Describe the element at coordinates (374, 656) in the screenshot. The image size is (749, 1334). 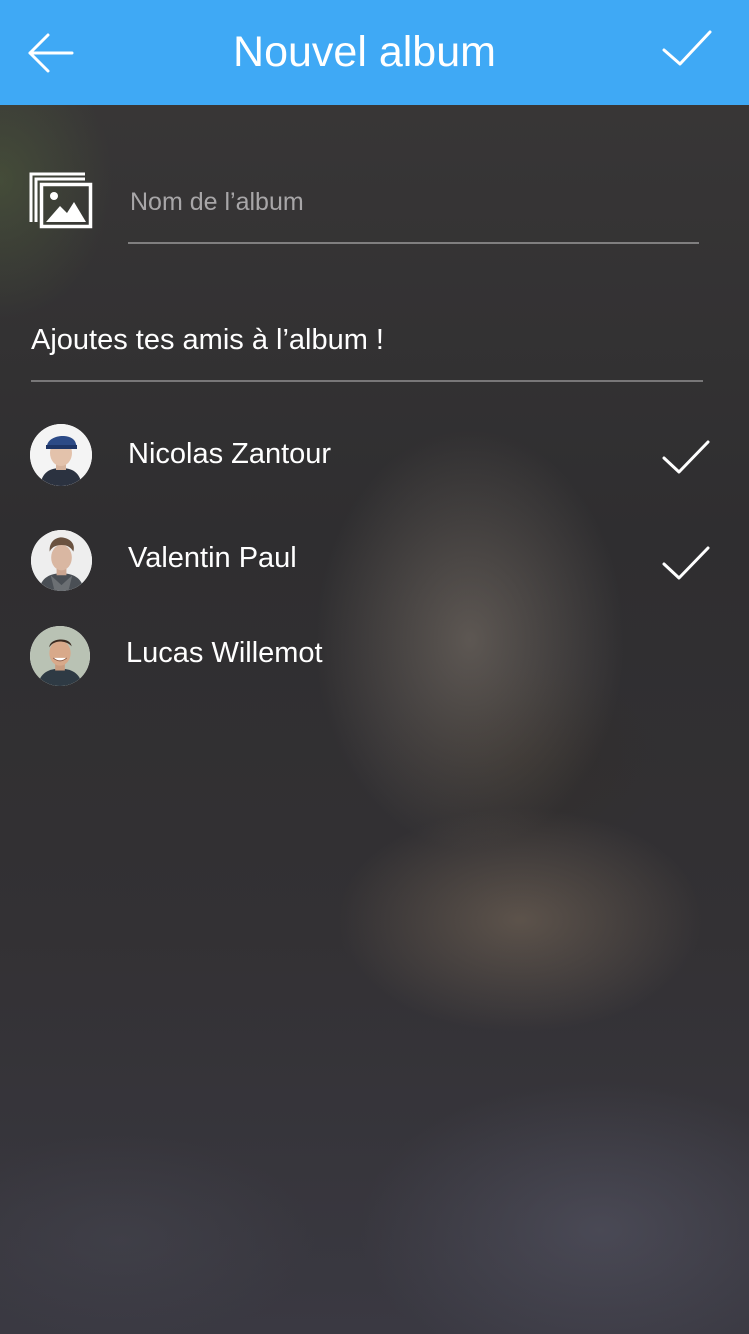
I see `friend-row-lucas-willemot: Lucas Willemot` at that location.